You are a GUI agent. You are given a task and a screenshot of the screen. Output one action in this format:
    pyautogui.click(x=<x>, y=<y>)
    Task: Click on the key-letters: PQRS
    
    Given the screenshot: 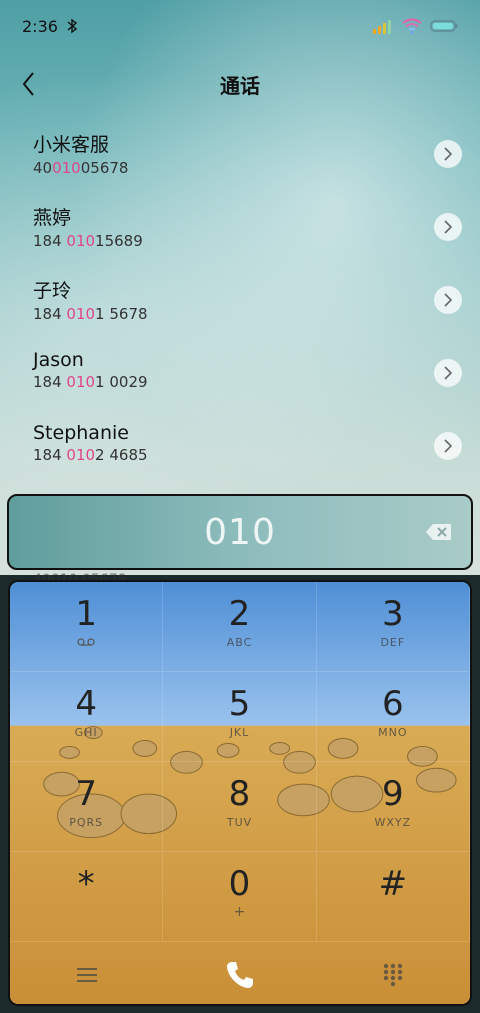 What is the action you would take?
    pyautogui.click(x=86, y=822)
    